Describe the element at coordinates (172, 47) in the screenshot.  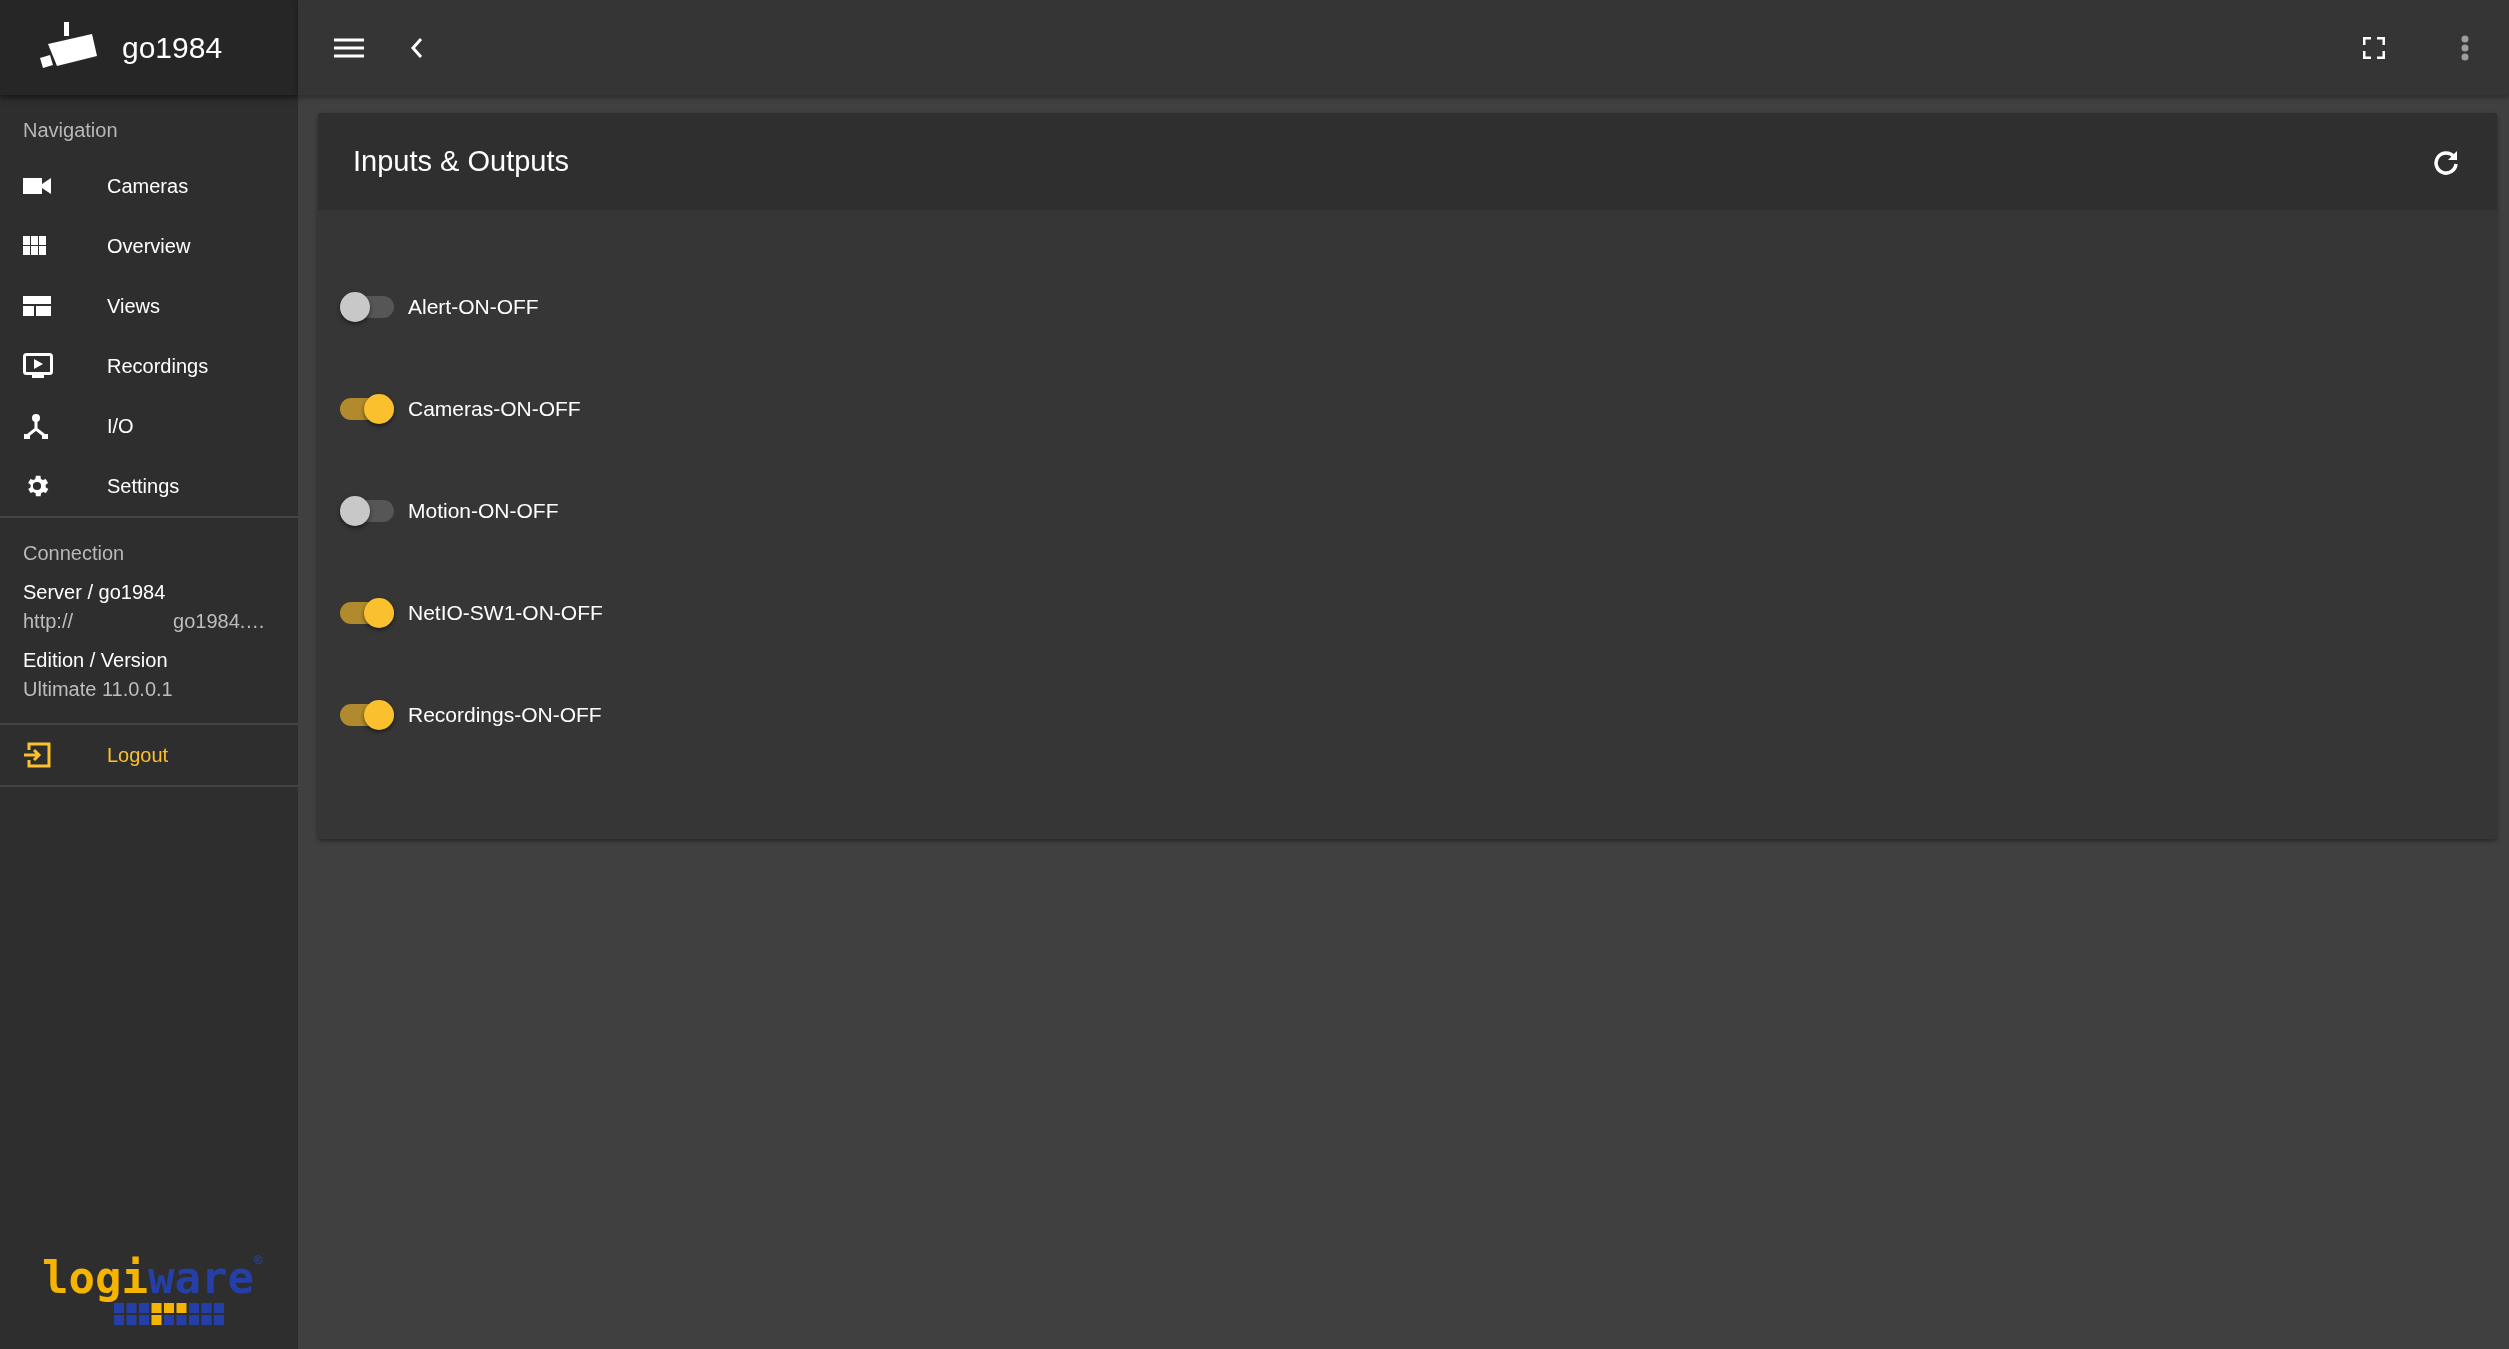
I see `app-title: go1984` at that location.